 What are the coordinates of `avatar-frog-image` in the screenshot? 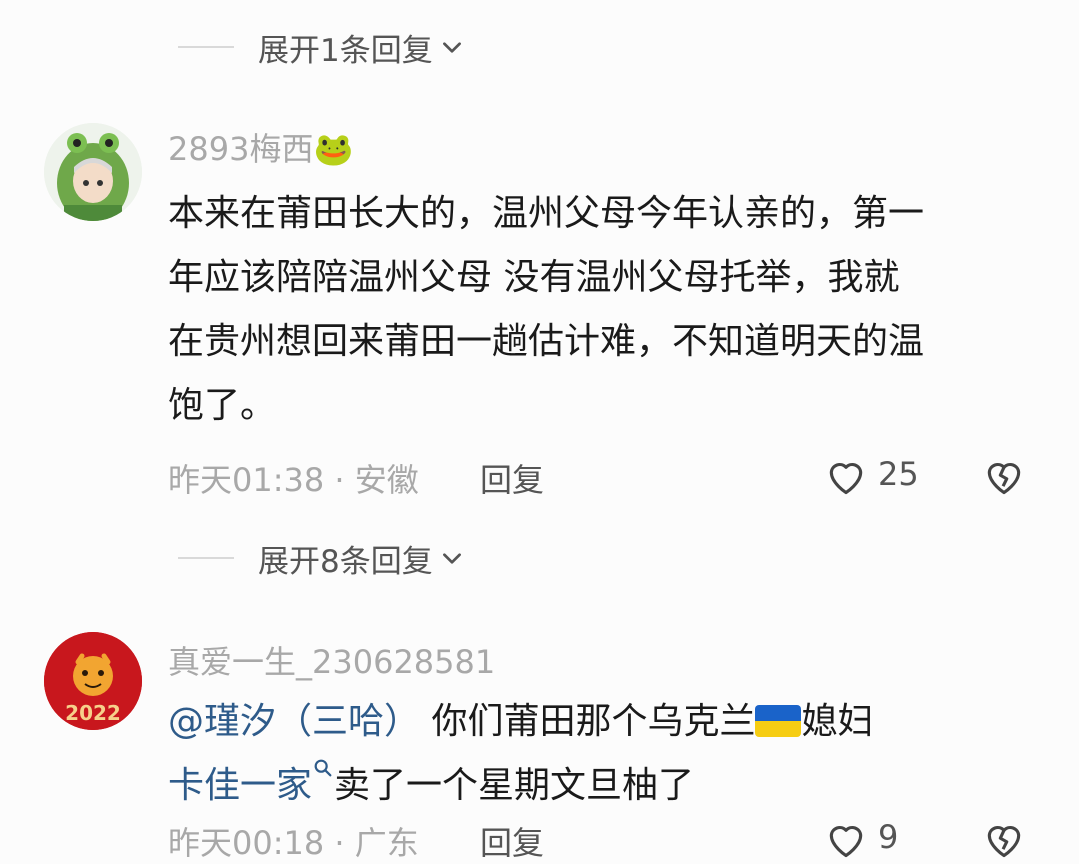 It's located at (93, 172).